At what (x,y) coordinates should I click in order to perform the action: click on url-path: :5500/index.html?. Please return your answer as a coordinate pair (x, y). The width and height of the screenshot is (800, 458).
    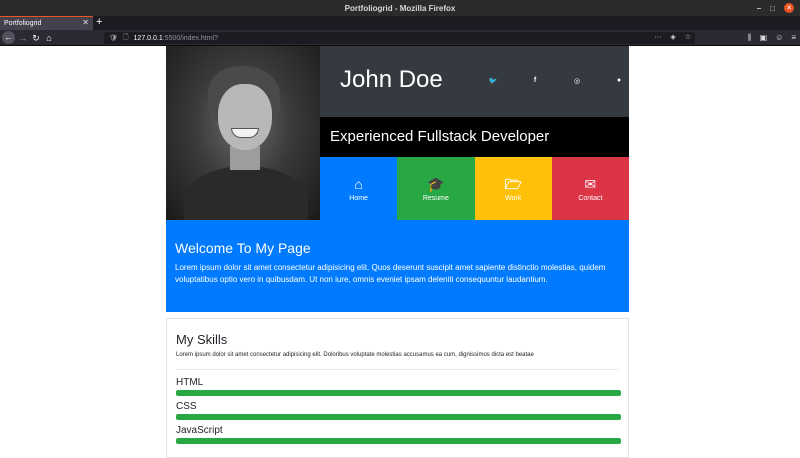
    Looking at the image, I should click on (190, 38).